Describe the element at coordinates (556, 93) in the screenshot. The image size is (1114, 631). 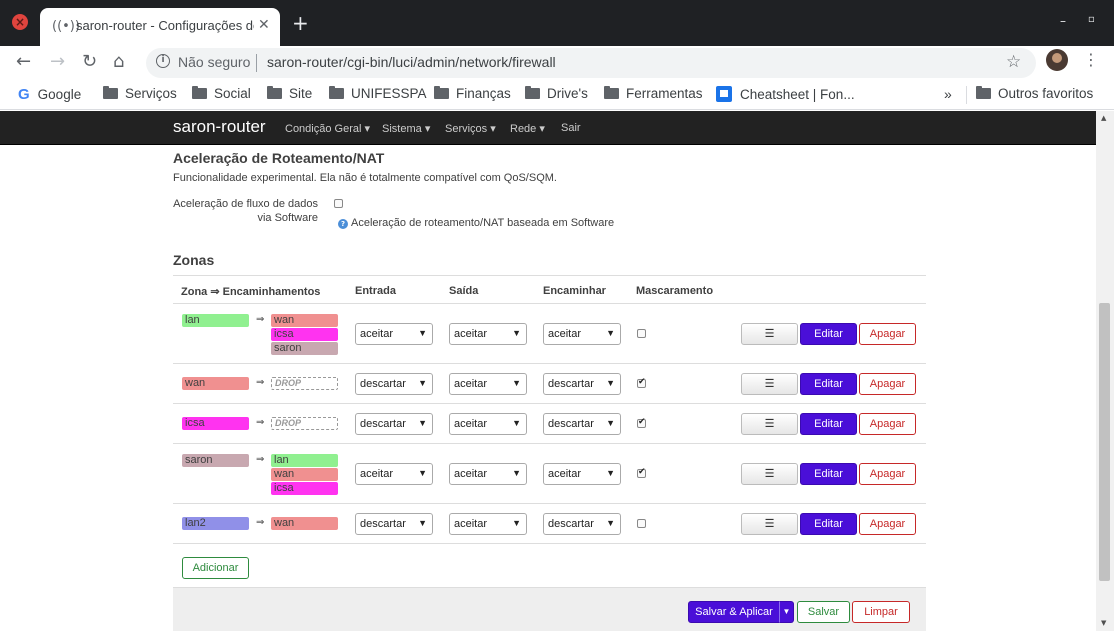
I see `bookmark-drives: Drive's` at that location.